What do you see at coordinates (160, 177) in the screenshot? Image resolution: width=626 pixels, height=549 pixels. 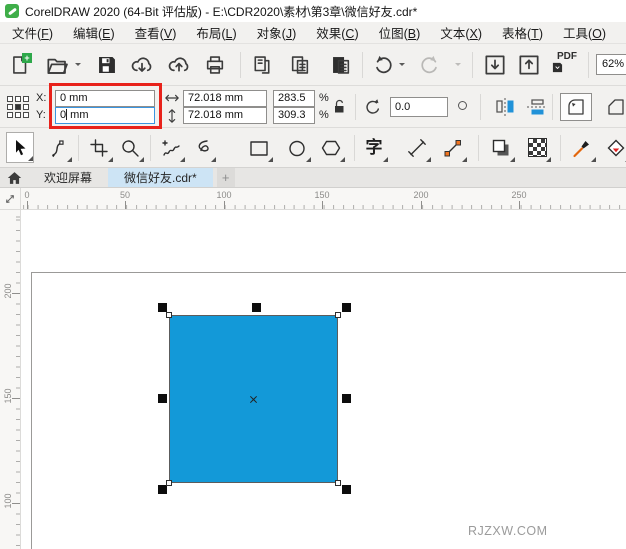 I see `tab-document: 微信好友.cdr*` at bounding box center [160, 177].